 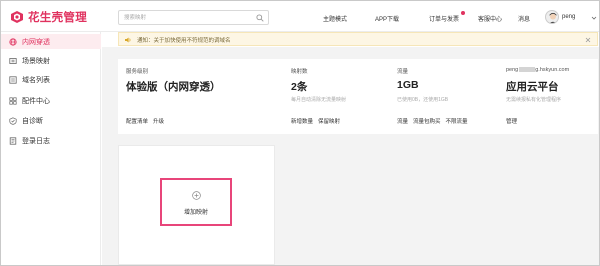 What do you see at coordinates (490, 18) in the screenshot?
I see `nav-support-center: 客服中心` at bounding box center [490, 18].